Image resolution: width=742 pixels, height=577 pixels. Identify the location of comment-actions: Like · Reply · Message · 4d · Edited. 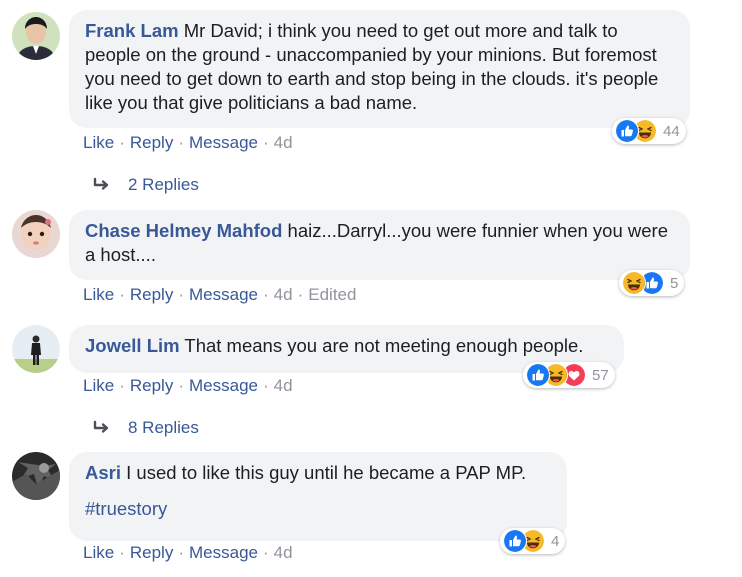
(219, 295).